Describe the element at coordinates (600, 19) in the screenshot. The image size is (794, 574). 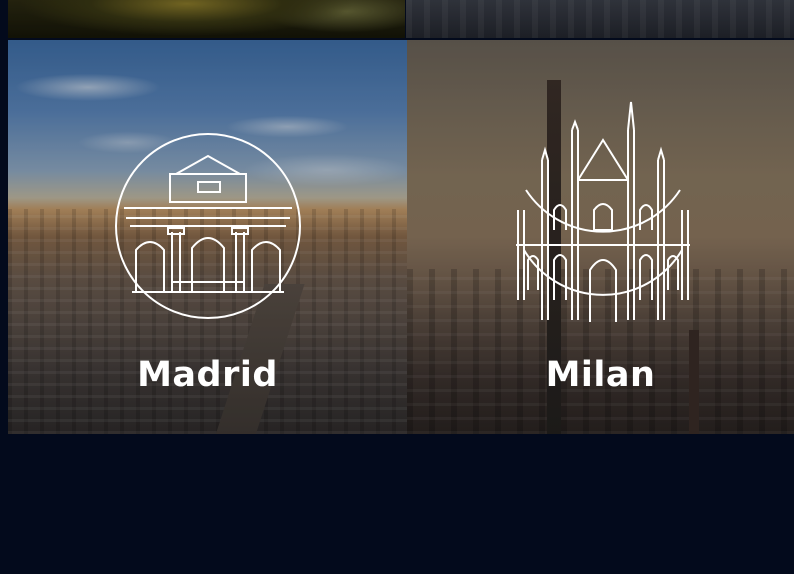
I see `city-tile-top-right` at that location.